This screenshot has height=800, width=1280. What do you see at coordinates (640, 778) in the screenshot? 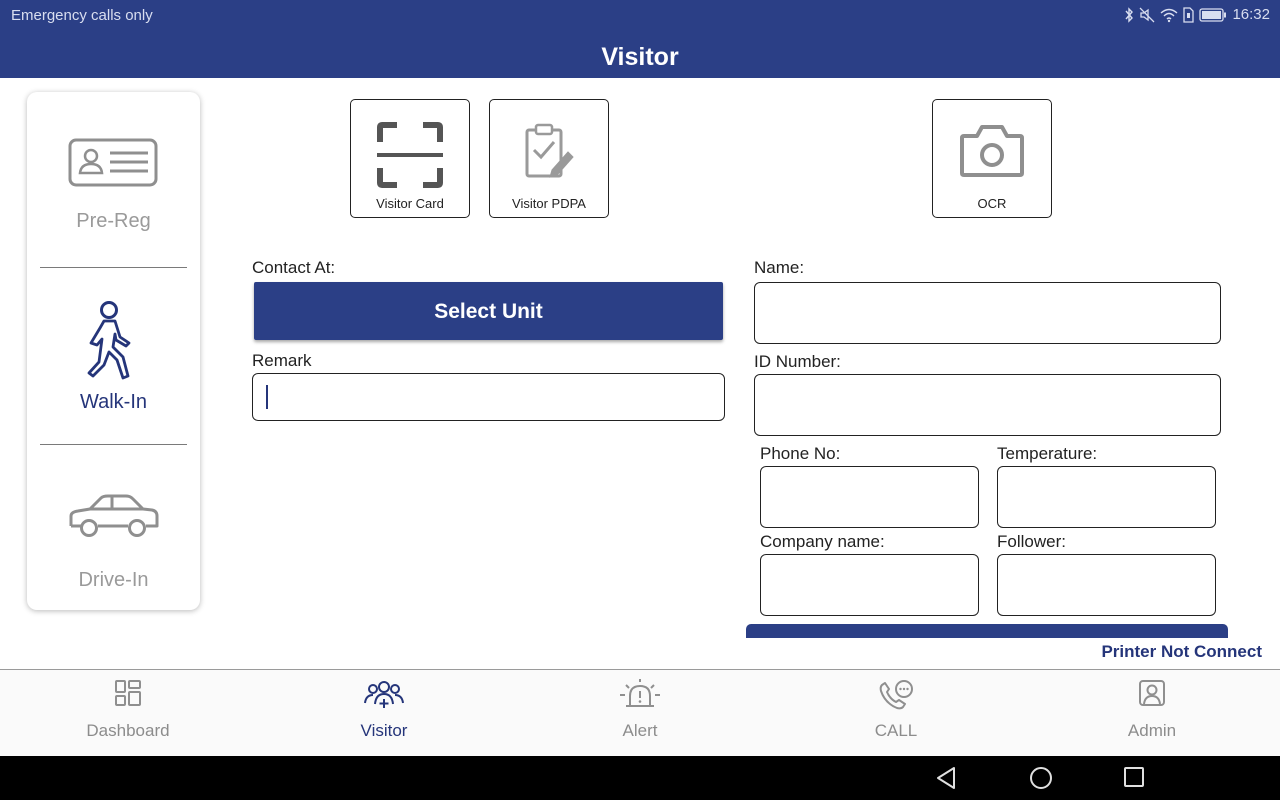
I see `system-navigation-bar` at bounding box center [640, 778].